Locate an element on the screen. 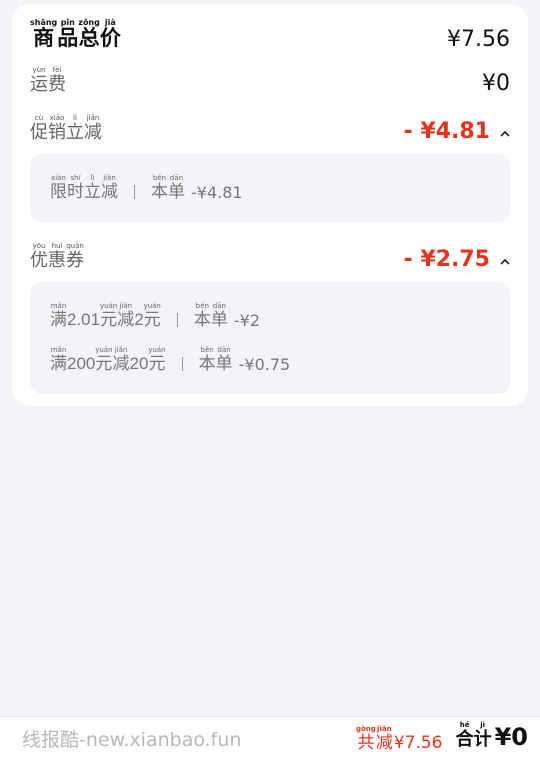 This screenshot has width=540, height=768. promo-value-group: - ¥4.81 is located at coordinates (457, 131).